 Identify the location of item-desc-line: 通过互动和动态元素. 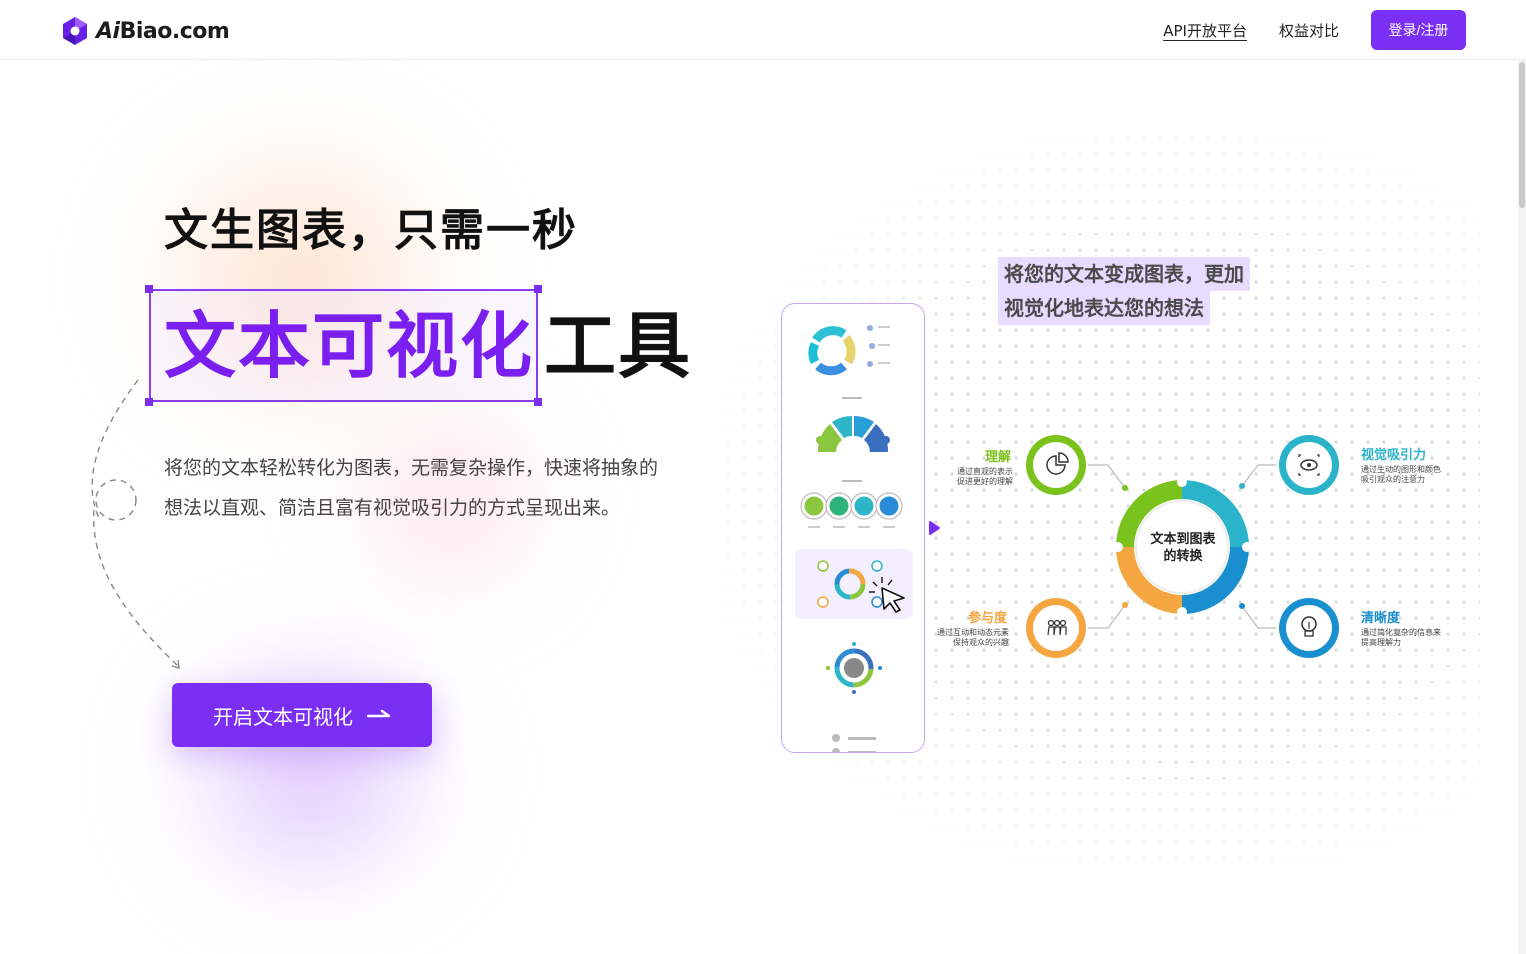
(973, 632).